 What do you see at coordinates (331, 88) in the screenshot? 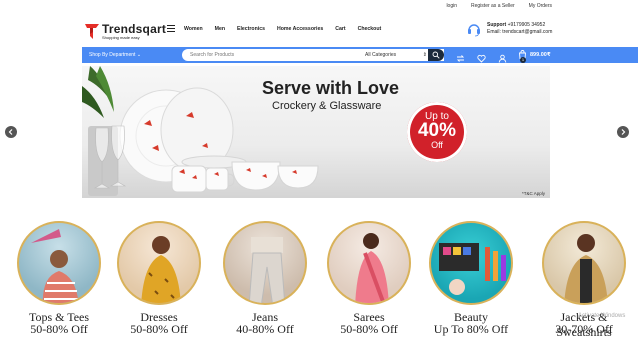
I see `banner-headline: Serve with Love` at bounding box center [331, 88].